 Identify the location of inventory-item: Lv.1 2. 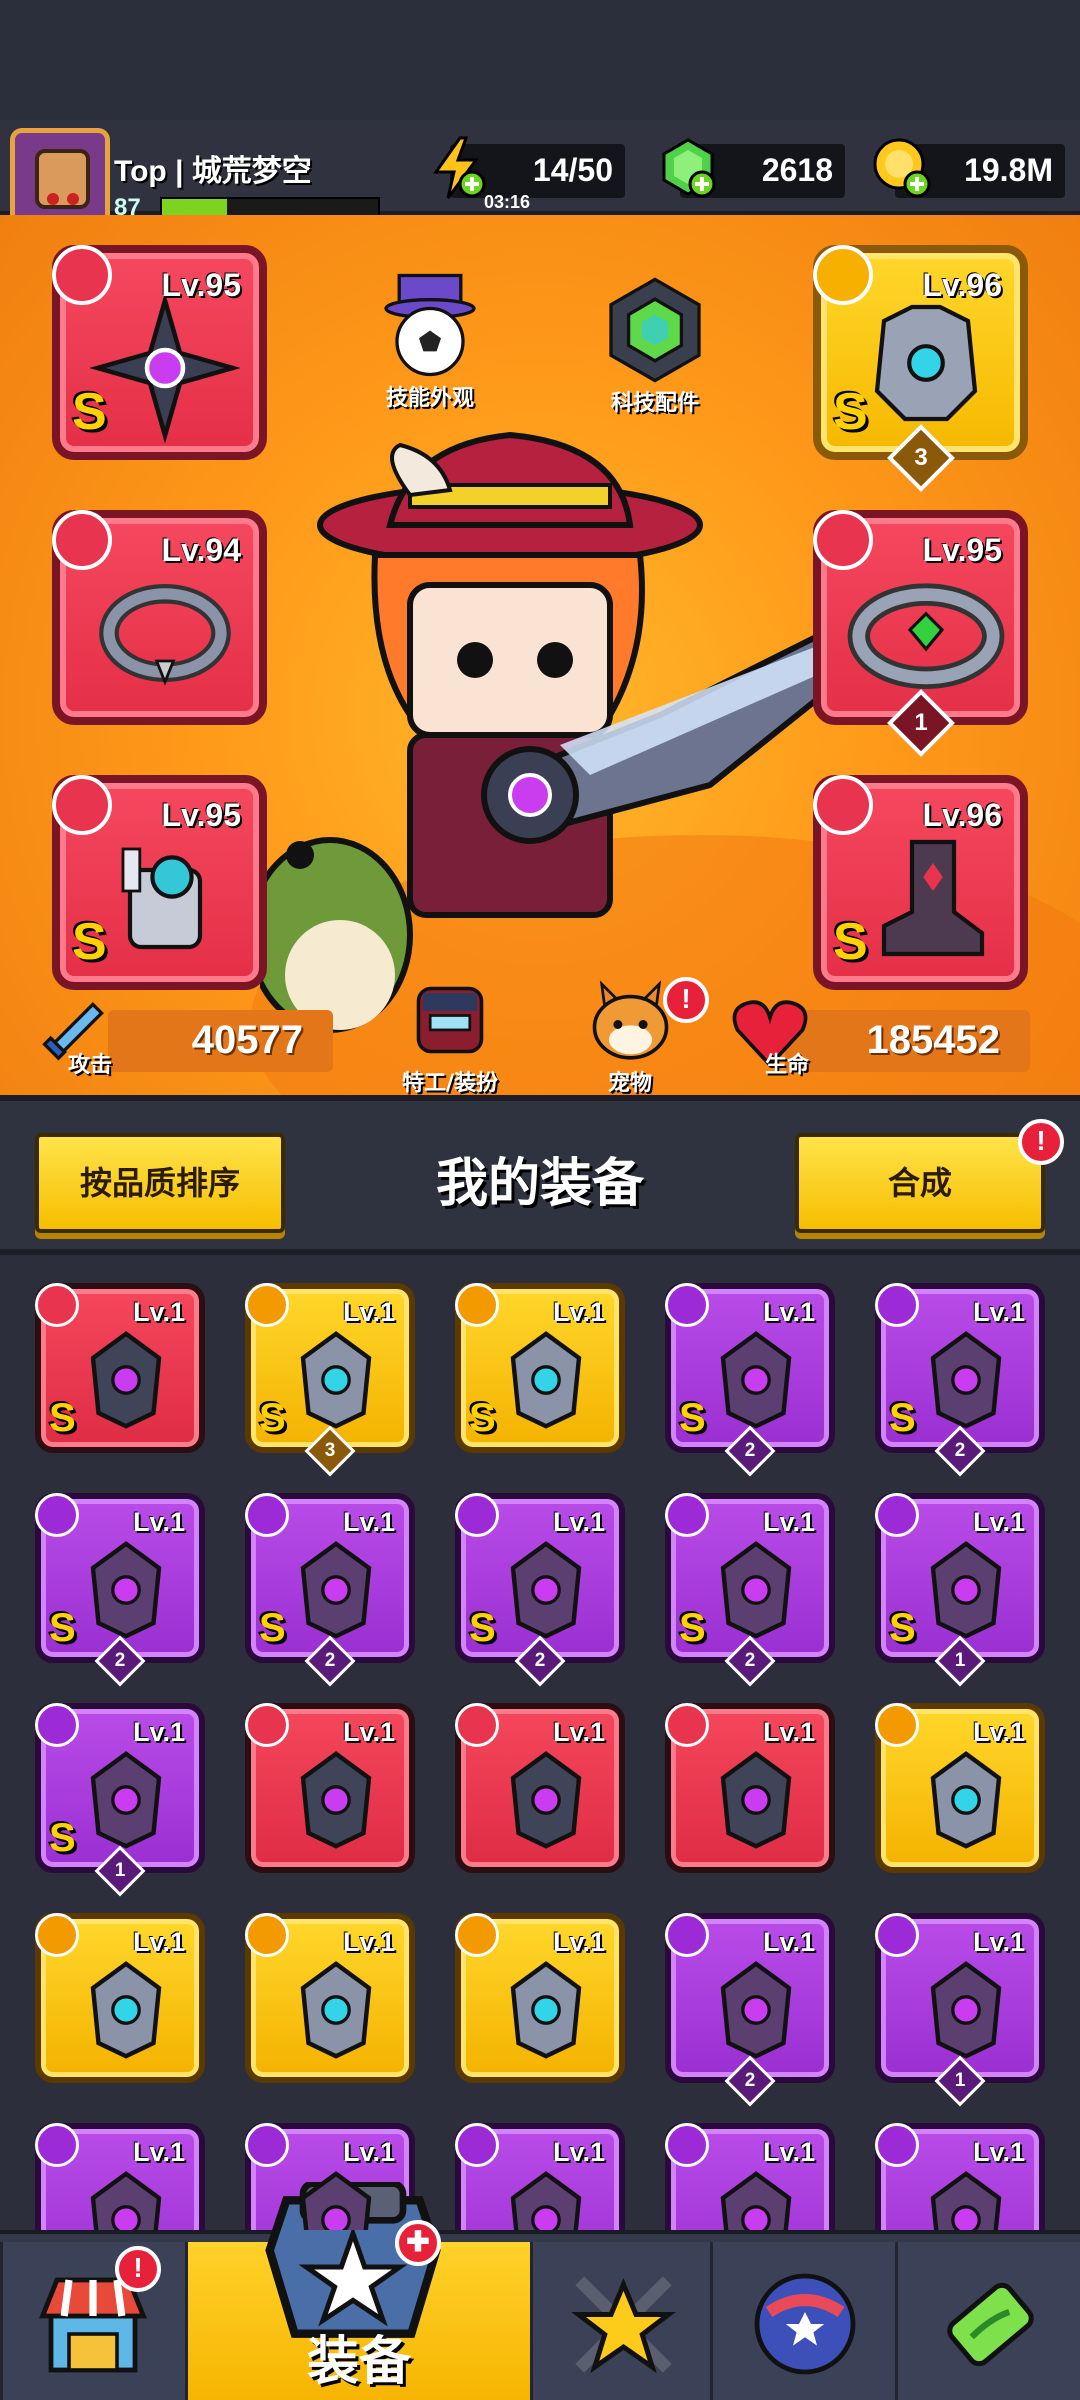
(750, 2010).